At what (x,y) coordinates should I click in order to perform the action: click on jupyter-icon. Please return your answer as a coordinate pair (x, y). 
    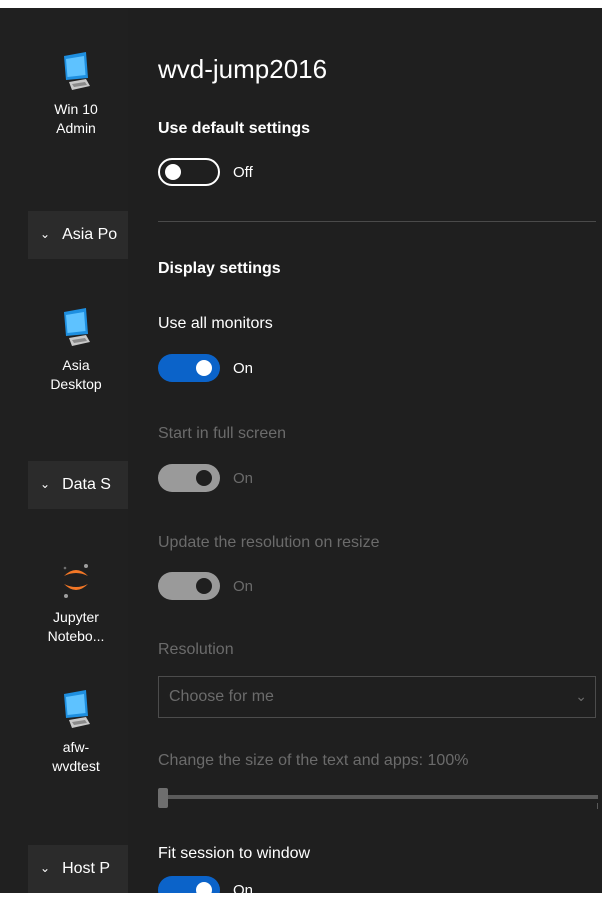
    Looking at the image, I should click on (75, 581).